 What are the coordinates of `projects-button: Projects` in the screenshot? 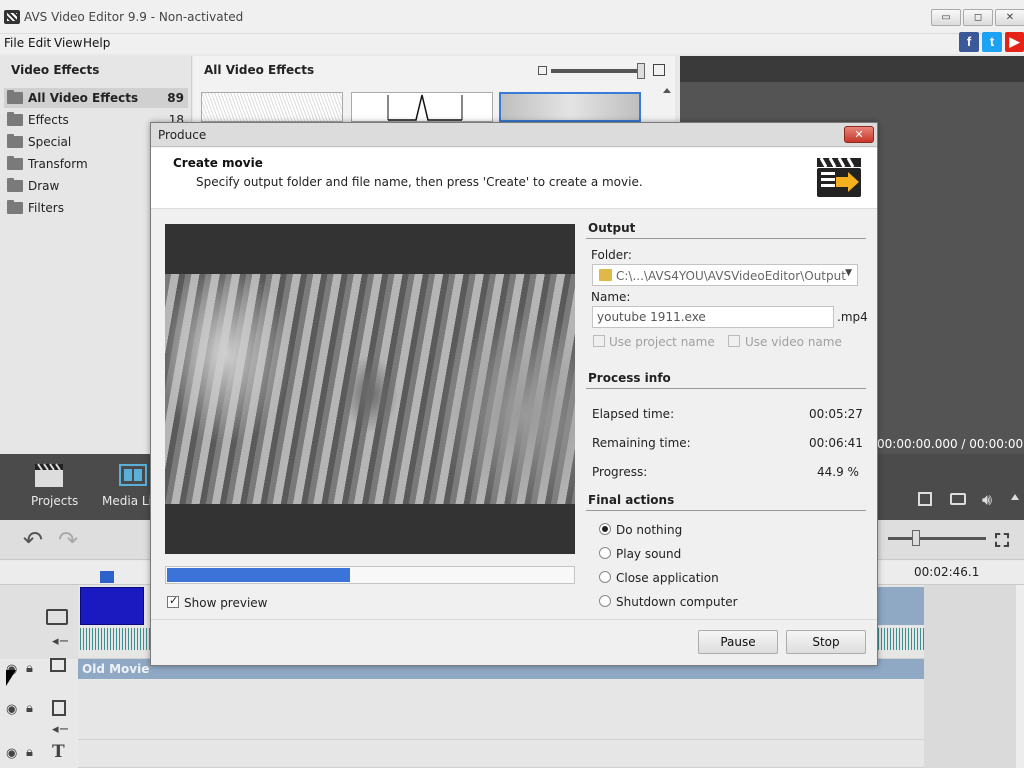 It's located at (54, 501).